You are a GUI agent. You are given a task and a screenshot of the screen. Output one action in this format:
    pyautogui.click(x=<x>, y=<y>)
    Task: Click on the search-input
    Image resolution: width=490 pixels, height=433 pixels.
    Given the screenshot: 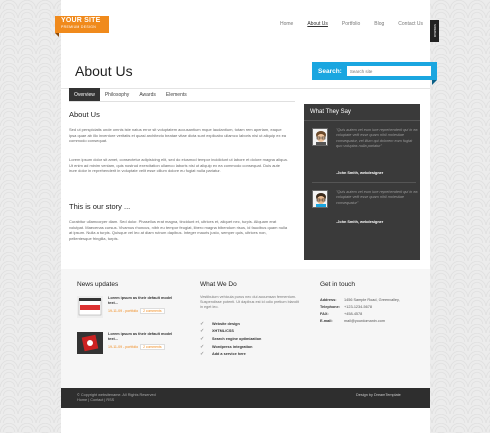 What is the action you would take?
    pyautogui.click(x=388, y=71)
    